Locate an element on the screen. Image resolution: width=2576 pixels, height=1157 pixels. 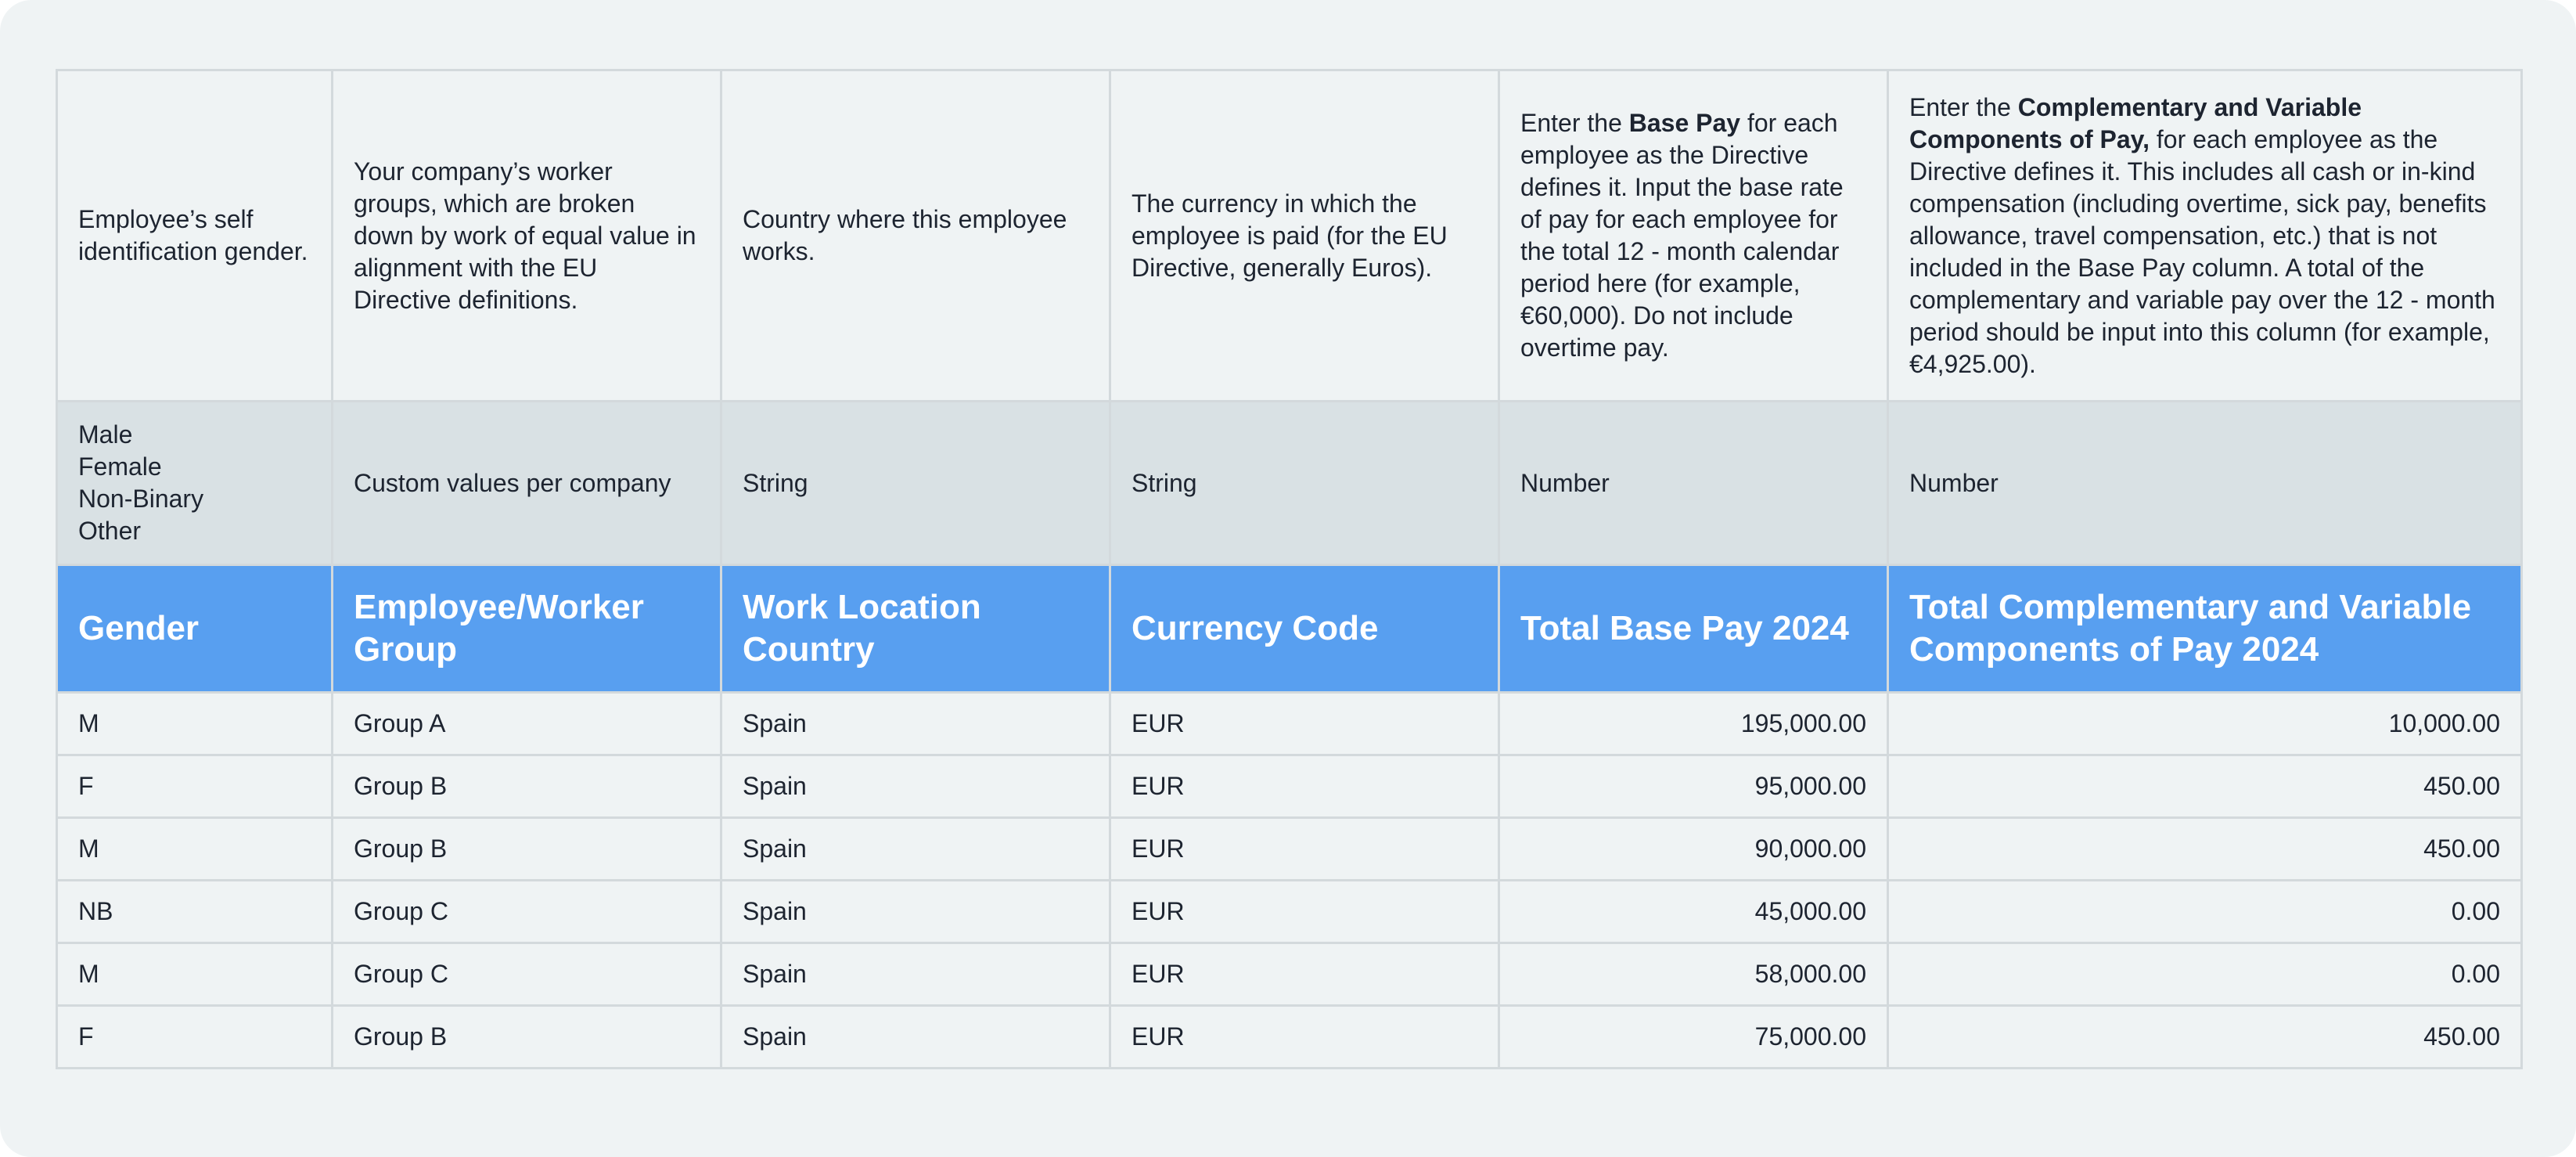
header-group: Employee/Worker Group is located at coordinates (526, 629).